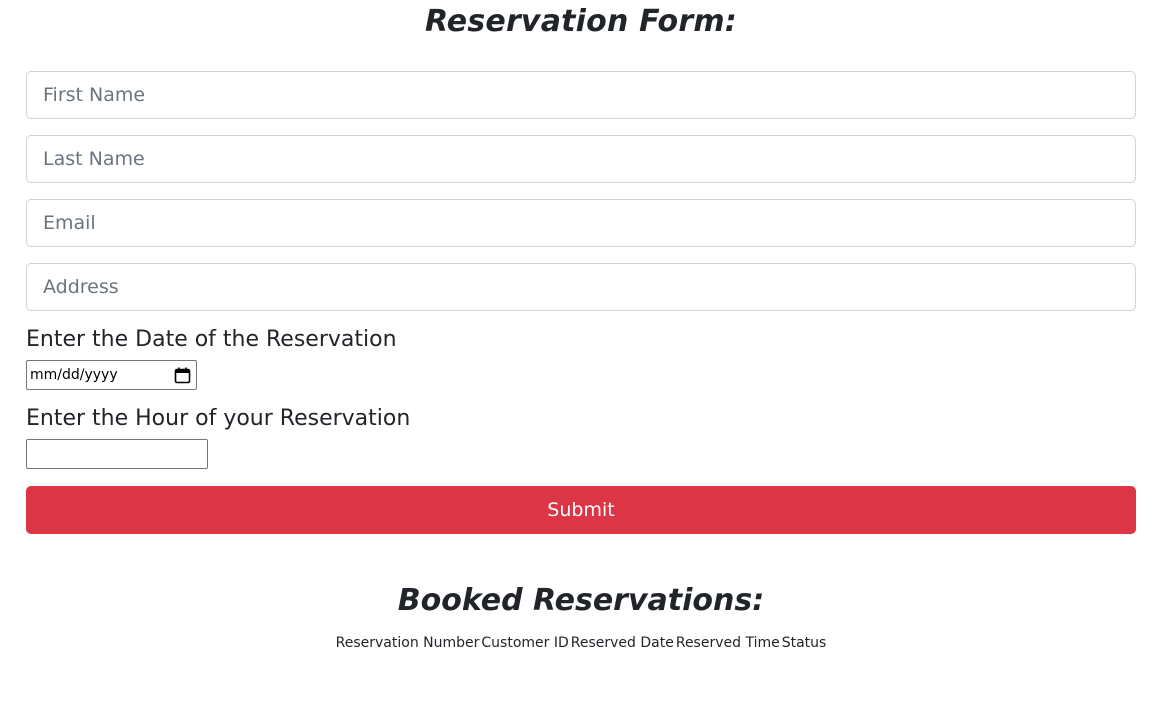 The image size is (1169, 707). I want to click on column-header-reservation-number: Reservation Number, so click(407, 643).